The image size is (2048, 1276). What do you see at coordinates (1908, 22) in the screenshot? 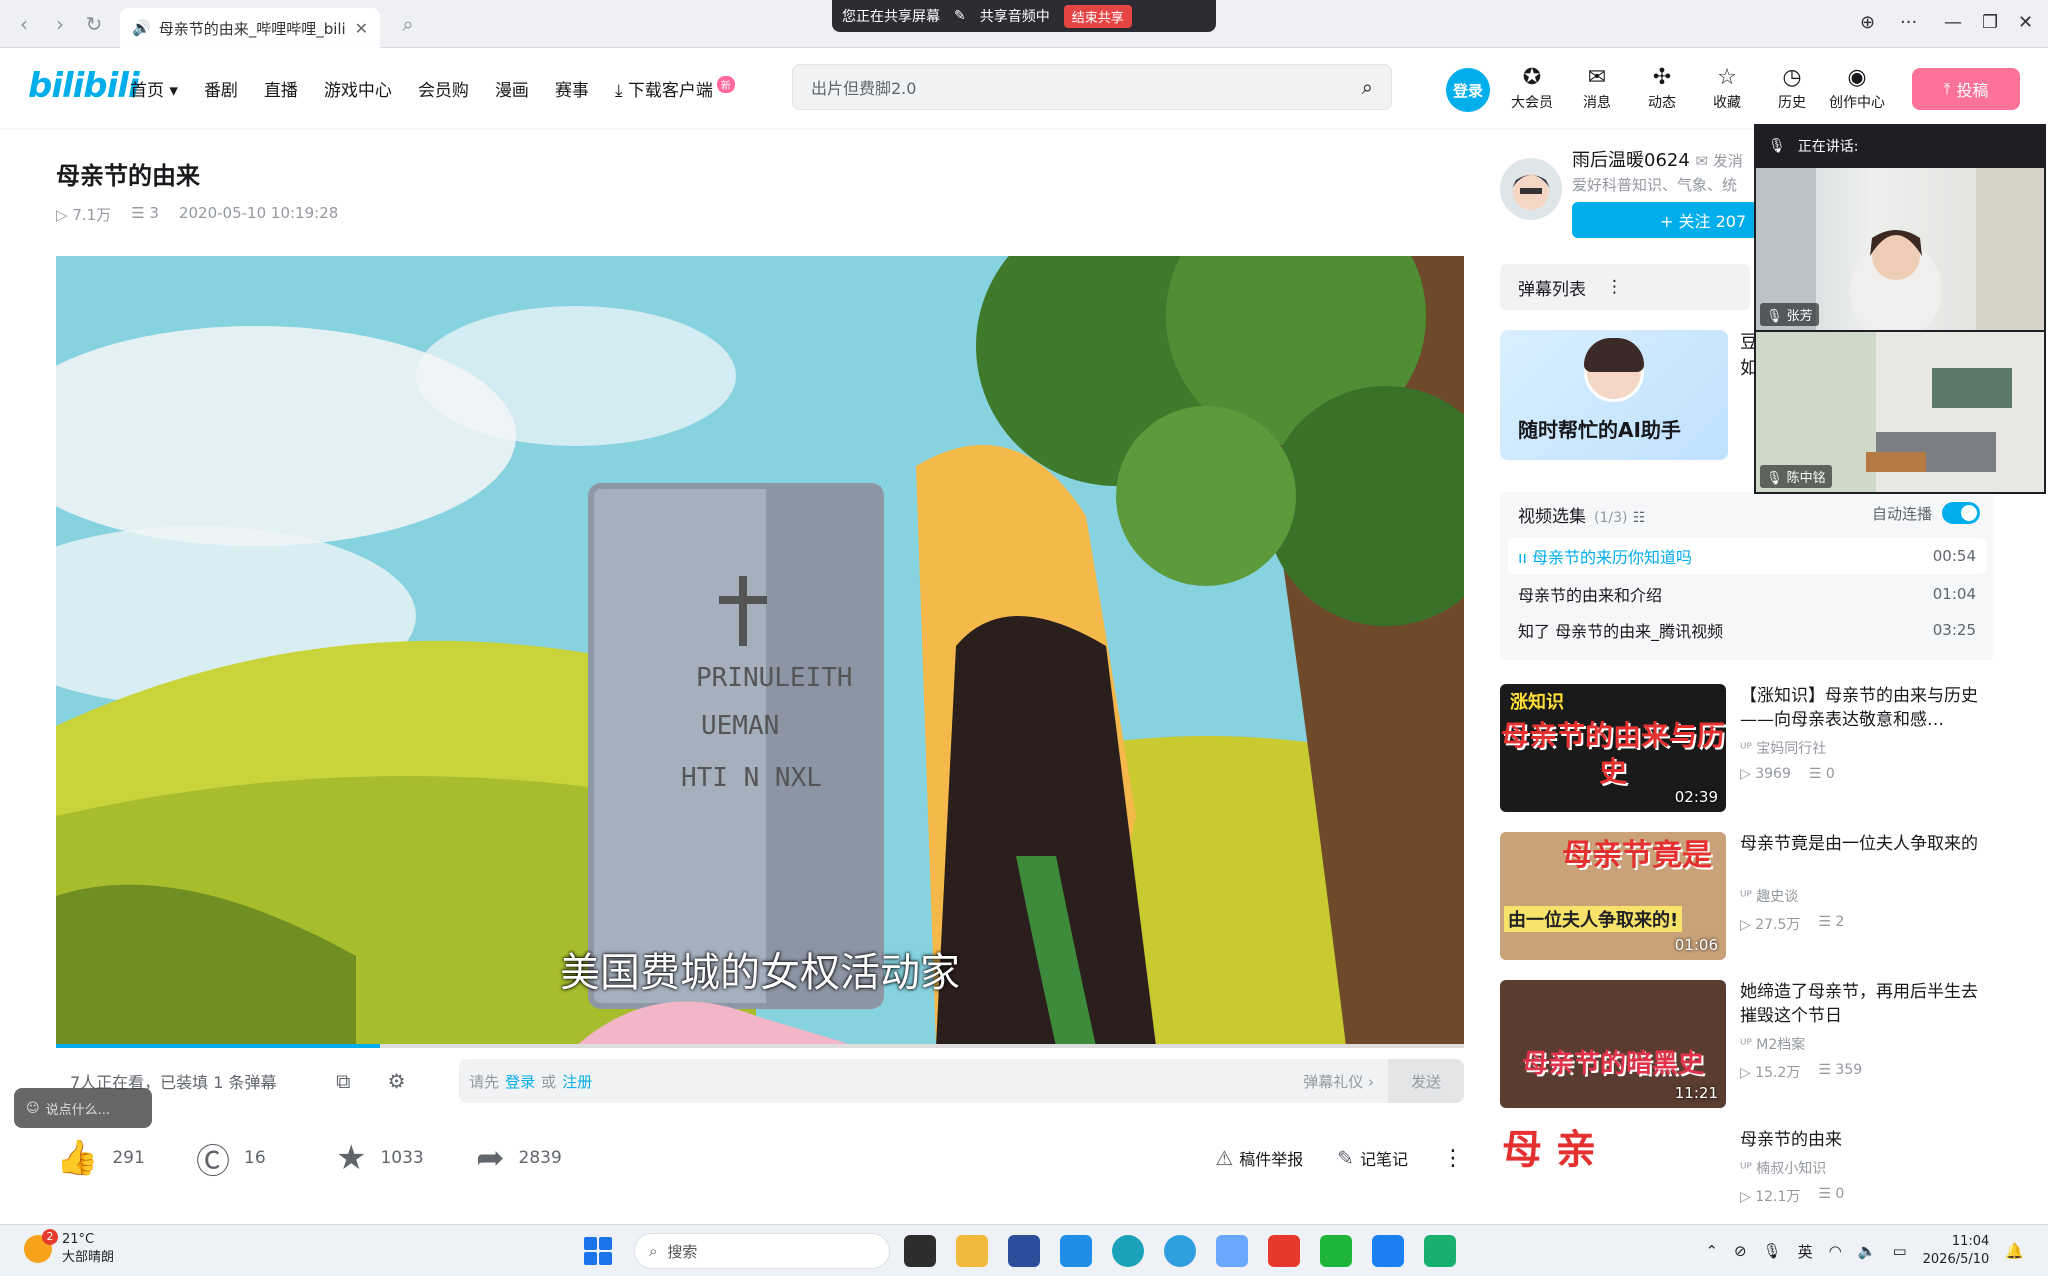
I see `more-icon: ···` at bounding box center [1908, 22].